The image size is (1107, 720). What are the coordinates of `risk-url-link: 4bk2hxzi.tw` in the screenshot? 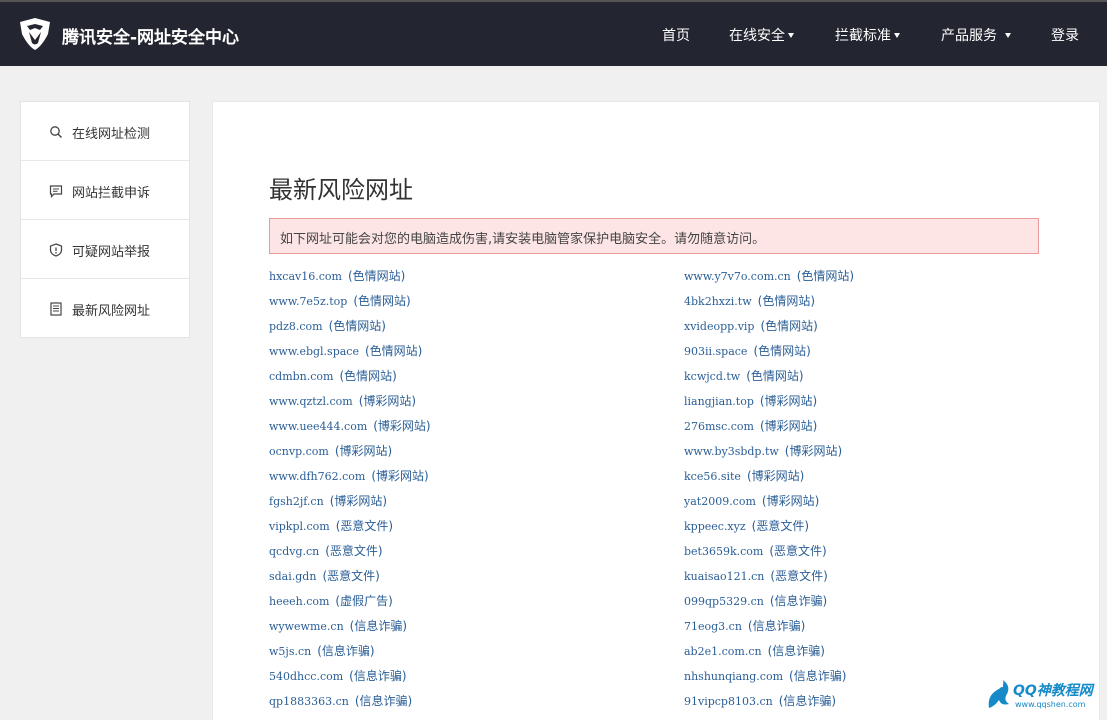 It's located at (718, 301).